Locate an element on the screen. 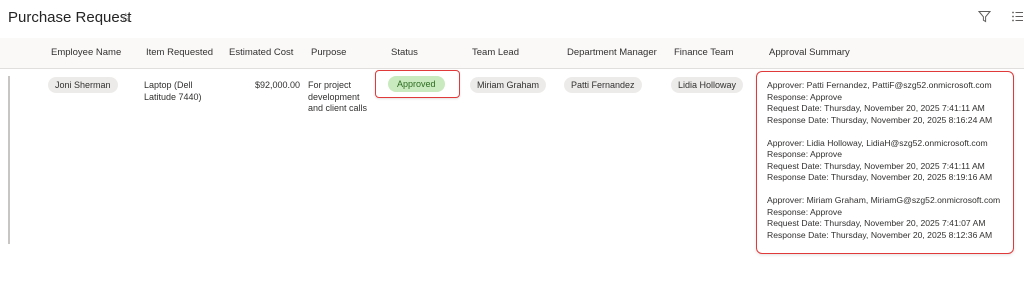 The height and width of the screenshot is (285, 1024). column-header-status: Status is located at coordinates (404, 52).